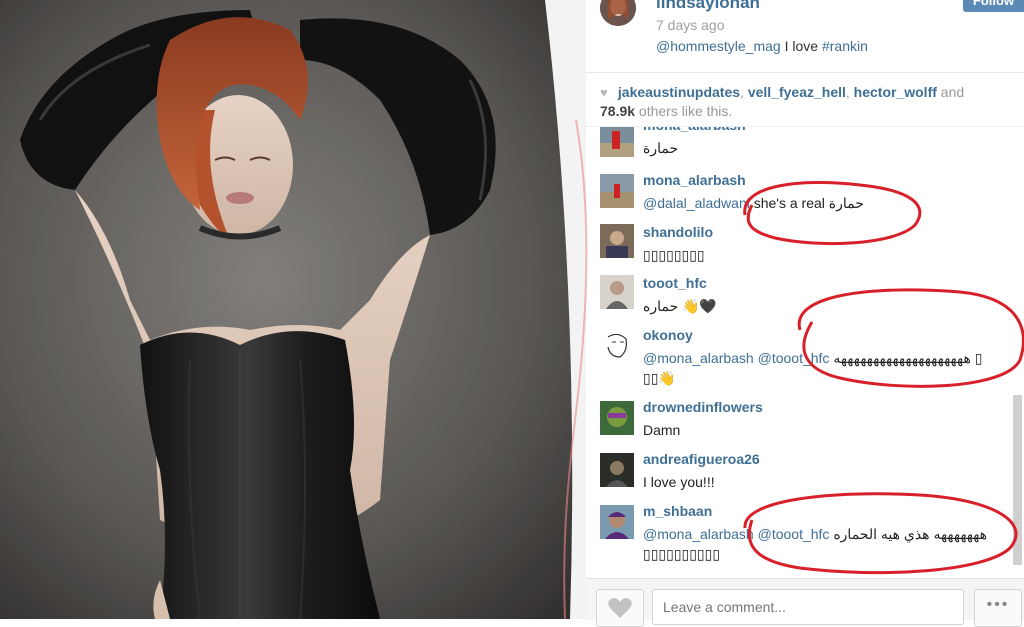 This screenshot has width=1024, height=627. I want to click on comment-text: حمارة, so click(661, 148).